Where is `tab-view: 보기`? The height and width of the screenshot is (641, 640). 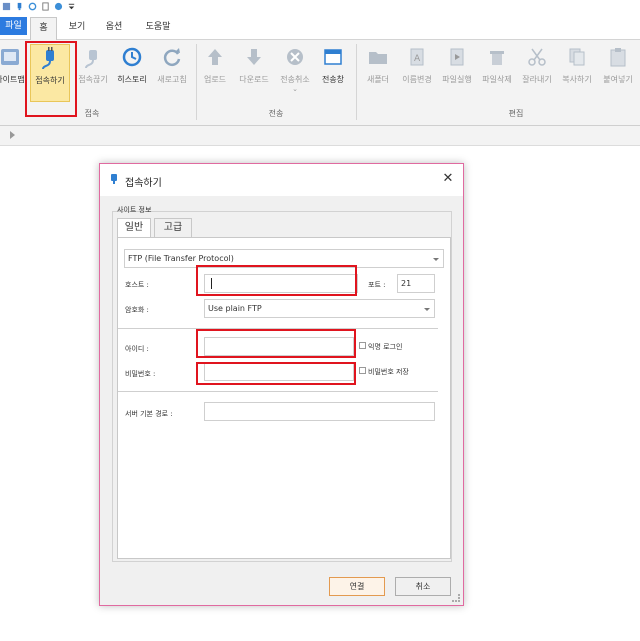
tab-view: 보기 is located at coordinates (77, 28).